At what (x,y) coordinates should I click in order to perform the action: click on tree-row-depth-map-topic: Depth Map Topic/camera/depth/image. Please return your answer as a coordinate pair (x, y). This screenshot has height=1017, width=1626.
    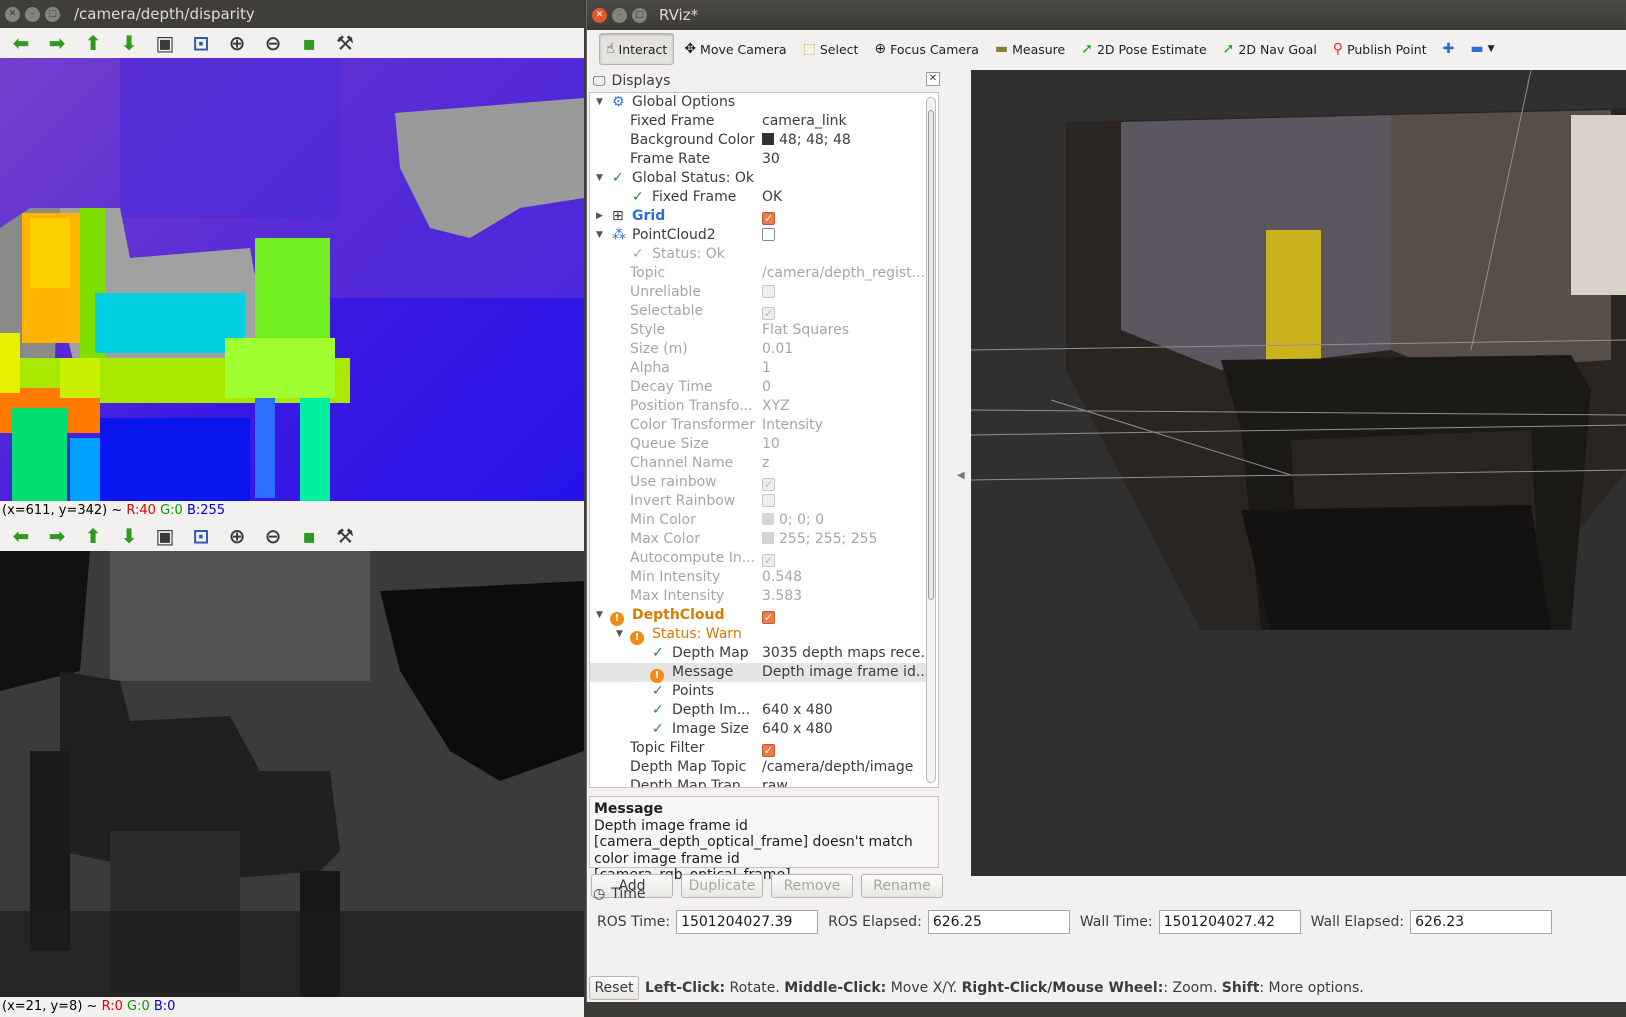
    Looking at the image, I should click on (758, 767).